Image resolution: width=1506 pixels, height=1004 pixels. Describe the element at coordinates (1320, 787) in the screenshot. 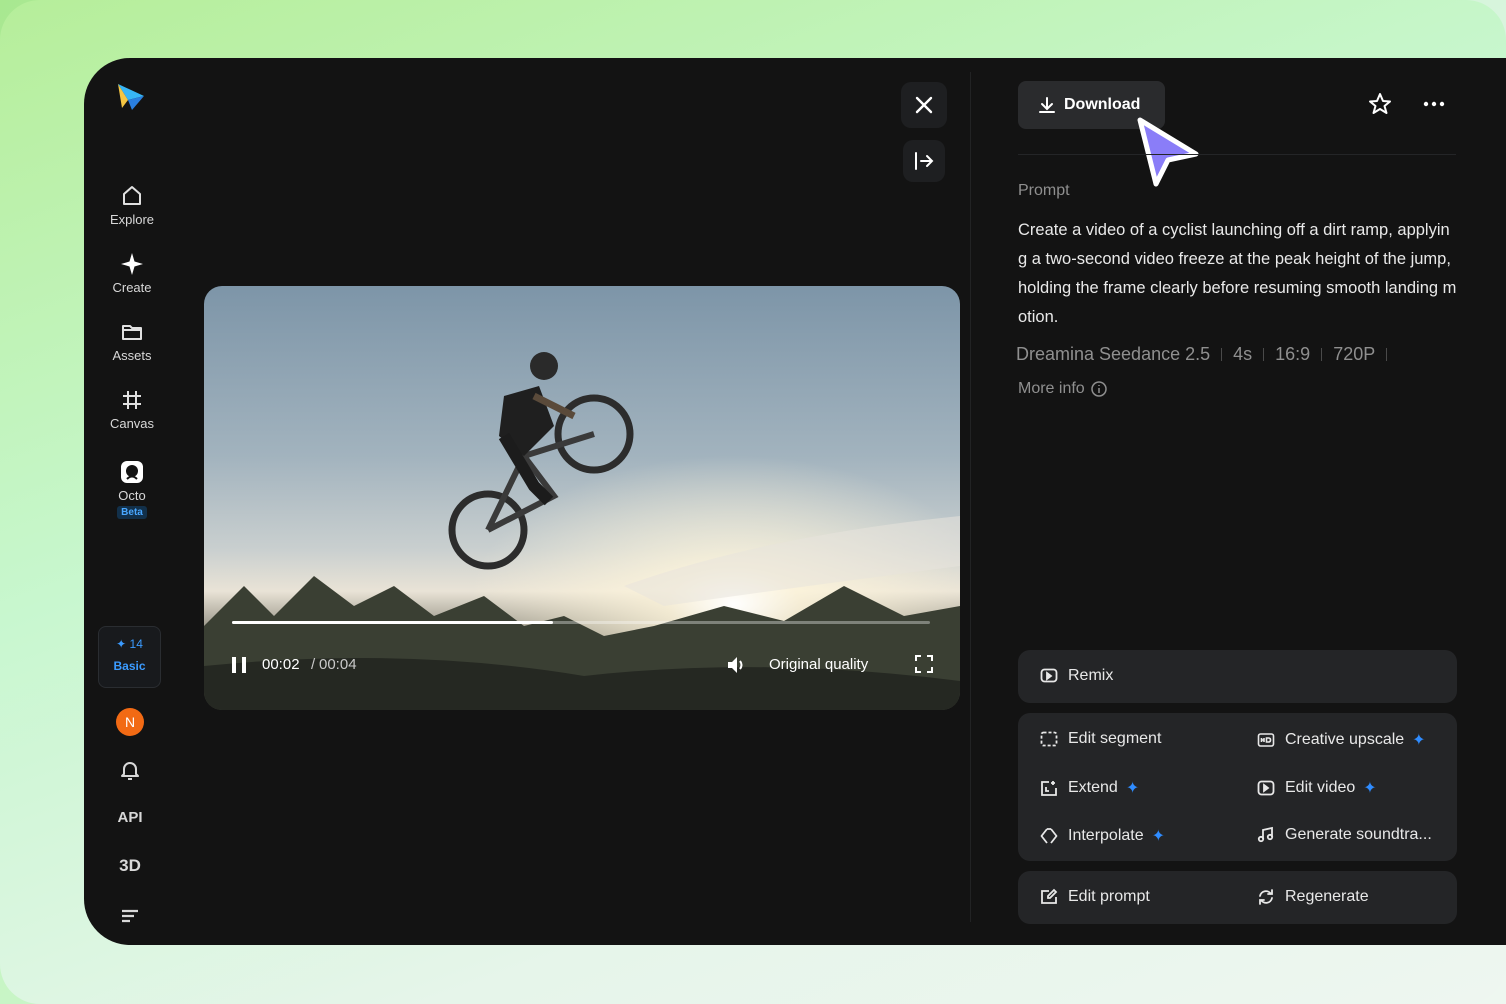

I see `edit-video-label: Edit video` at that location.